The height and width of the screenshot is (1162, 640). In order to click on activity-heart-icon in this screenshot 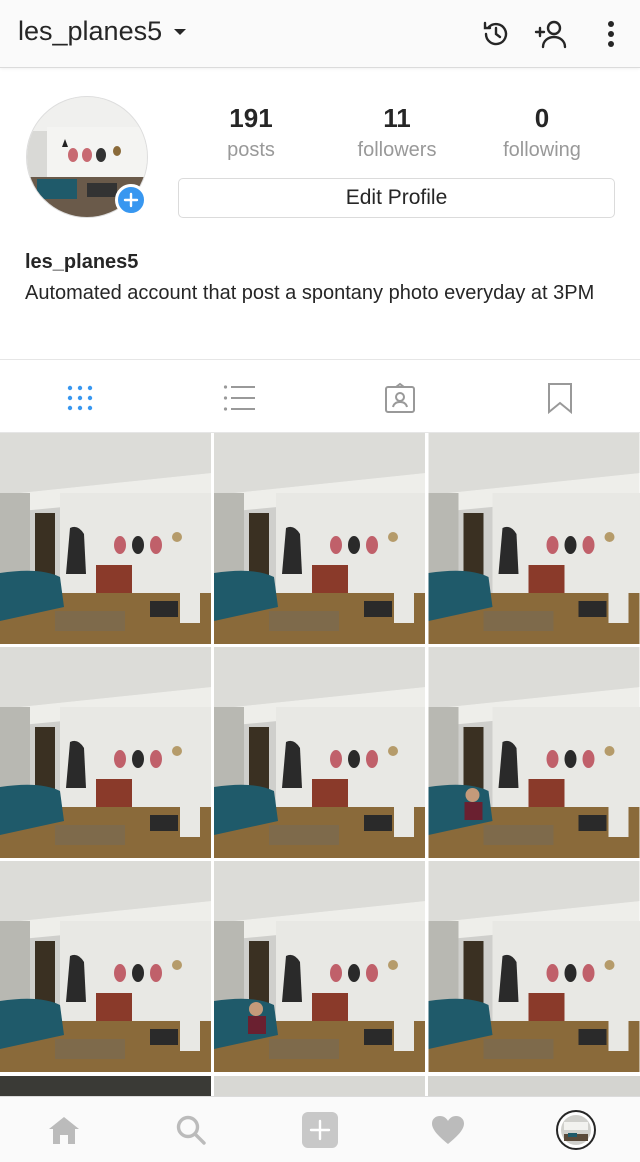, I will do `click(448, 1130)`.